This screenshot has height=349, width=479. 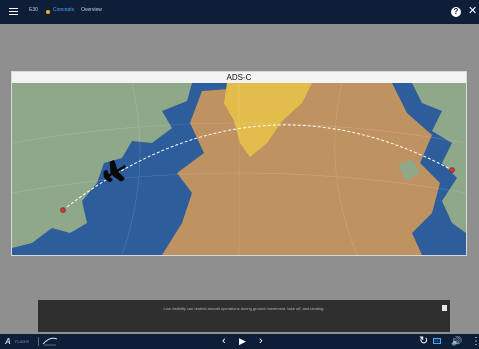 I want to click on close-icon: ✕, so click(x=472, y=11).